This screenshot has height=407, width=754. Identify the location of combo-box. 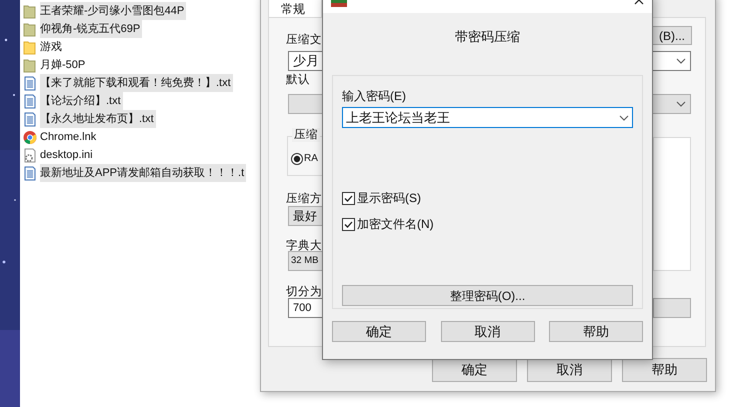
(672, 308).